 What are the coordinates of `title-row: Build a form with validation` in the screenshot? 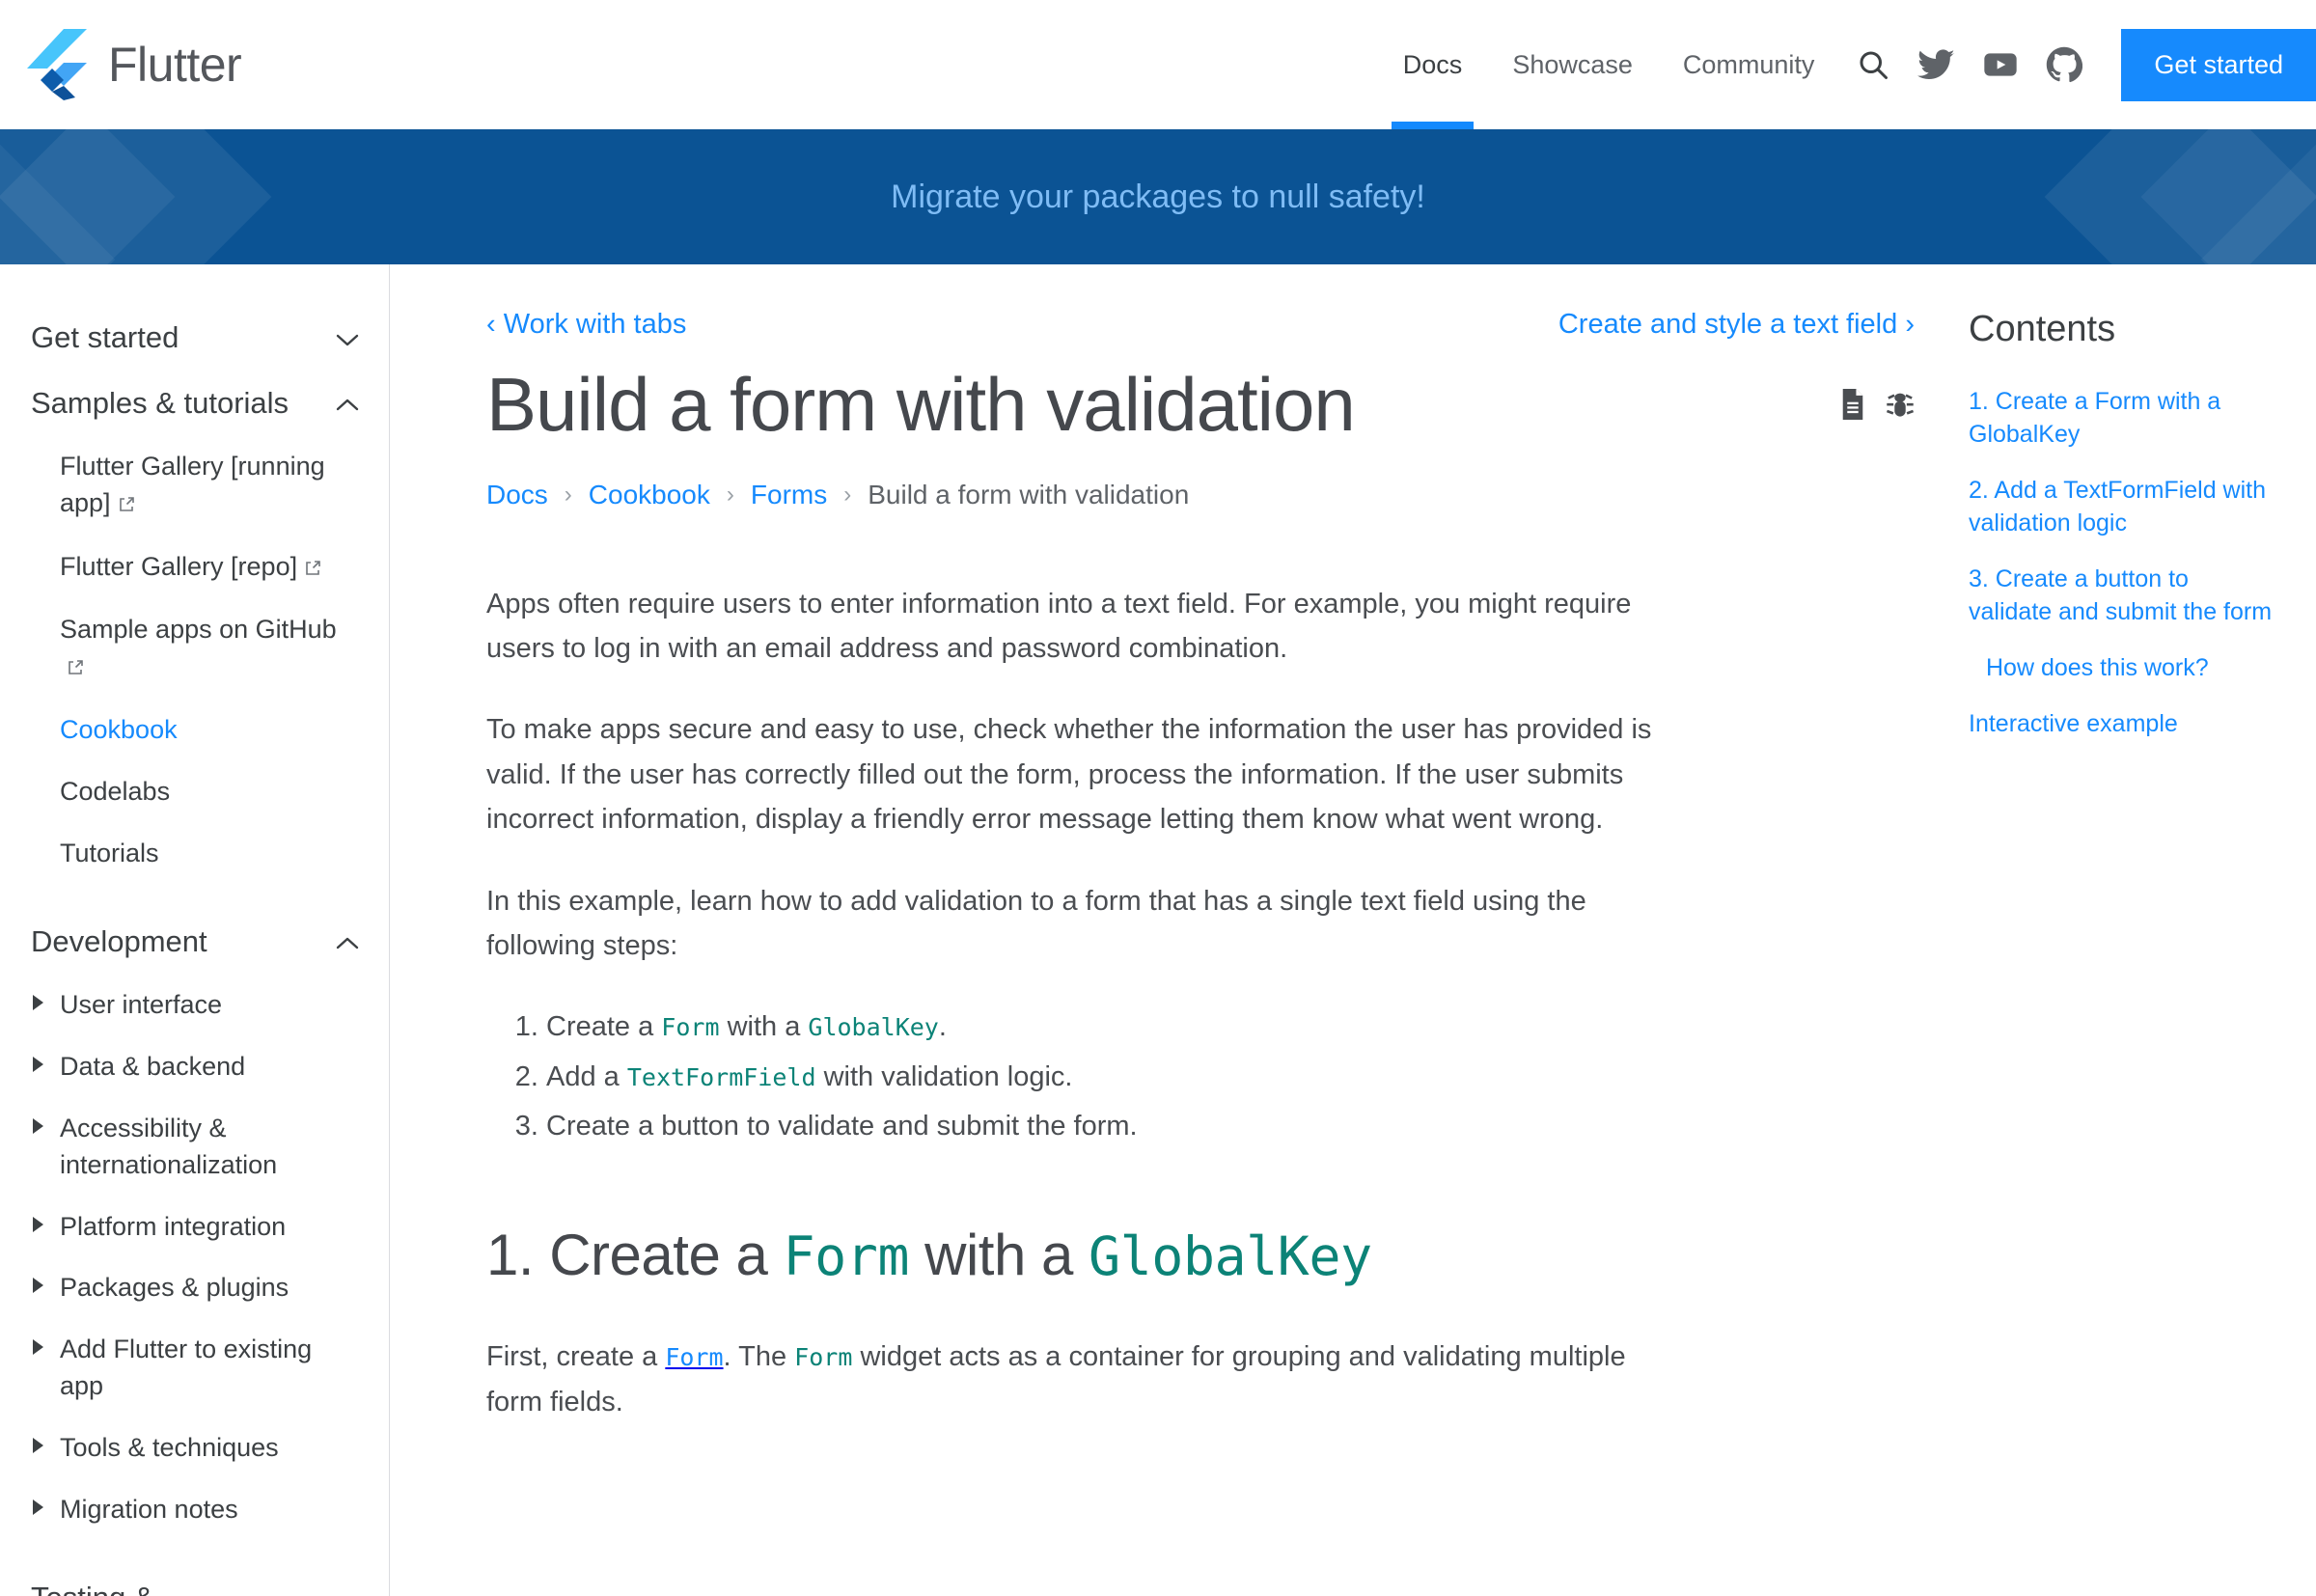 It's located at (1200, 406).